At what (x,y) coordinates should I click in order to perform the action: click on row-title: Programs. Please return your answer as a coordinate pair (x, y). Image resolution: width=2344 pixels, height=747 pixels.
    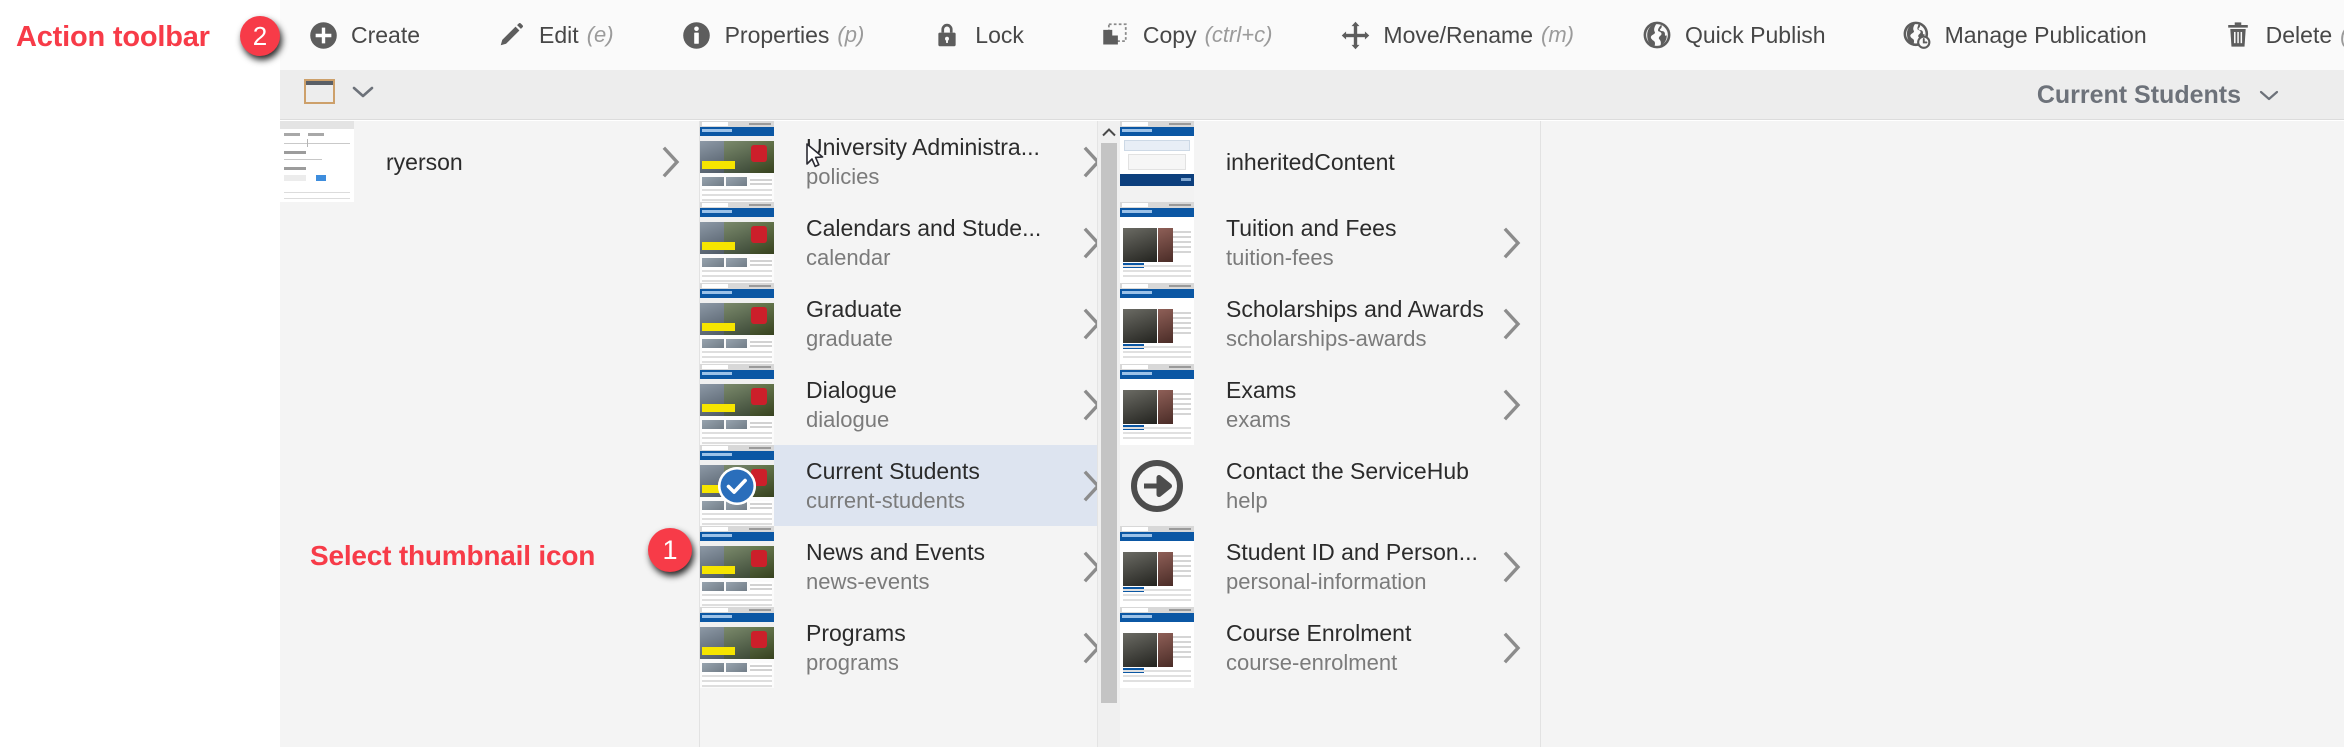
    Looking at the image, I should click on (856, 632).